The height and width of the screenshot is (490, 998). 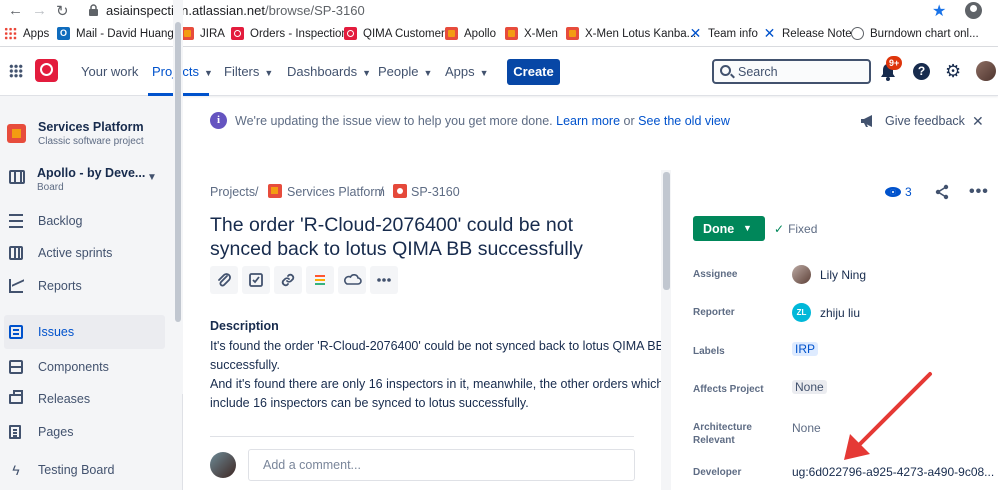 What do you see at coordinates (185, 10) in the screenshot?
I see `url-host: asiainspection.atlassian.net` at bounding box center [185, 10].